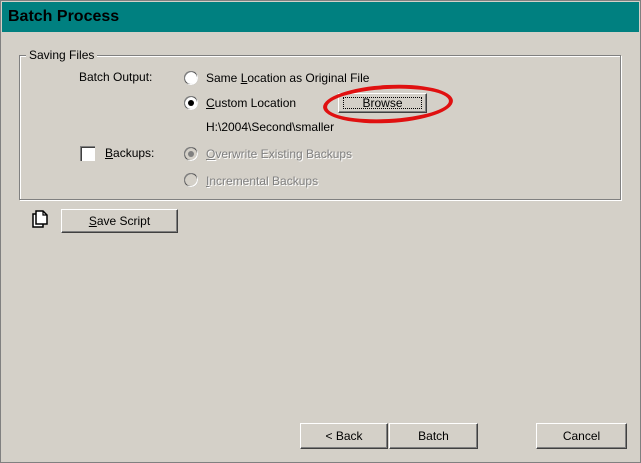  What do you see at coordinates (87, 153) in the screenshot?
I see `backups-checkbox` at bounding box center [87, 153].